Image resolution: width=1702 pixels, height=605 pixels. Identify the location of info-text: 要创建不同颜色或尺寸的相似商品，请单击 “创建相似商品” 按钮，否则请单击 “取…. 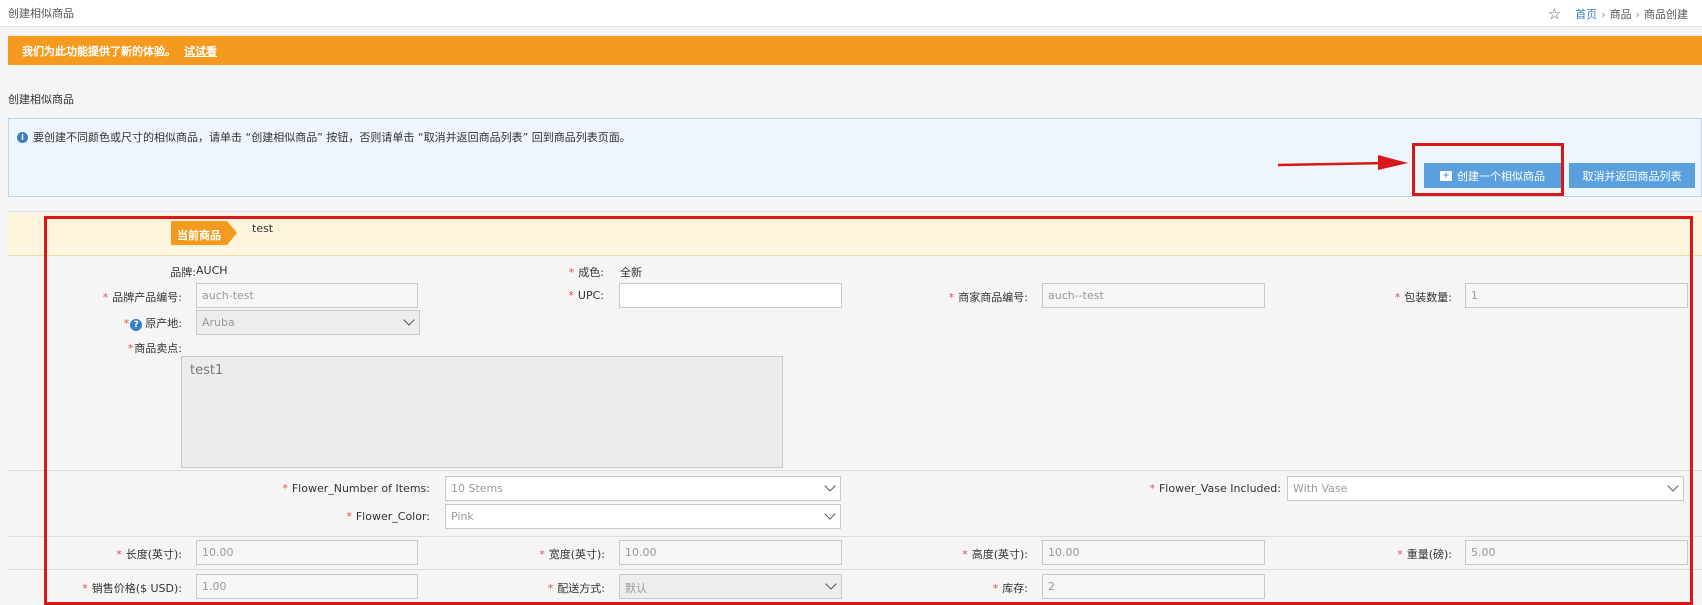
(332, 137).